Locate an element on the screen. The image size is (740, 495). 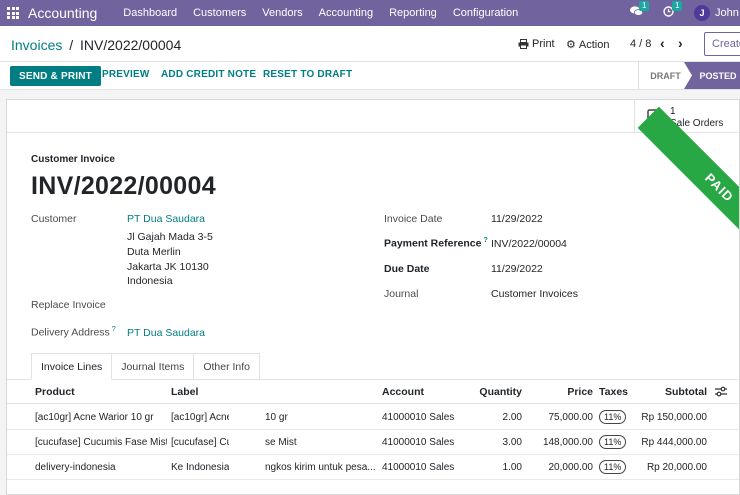
row-label-tail: 10 gr is located at coordinates (276, 417).